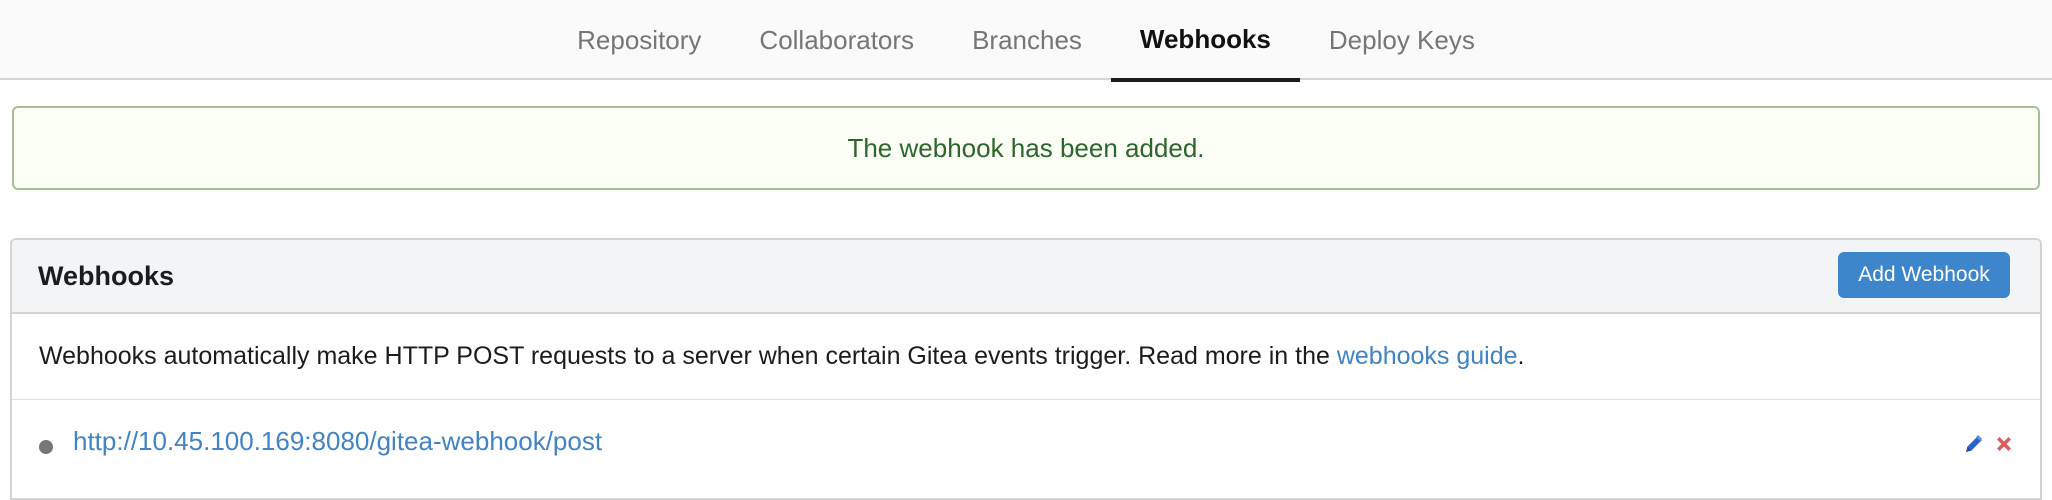  I want to click on flash-text: The webhook has been added., so click(1026, 147).